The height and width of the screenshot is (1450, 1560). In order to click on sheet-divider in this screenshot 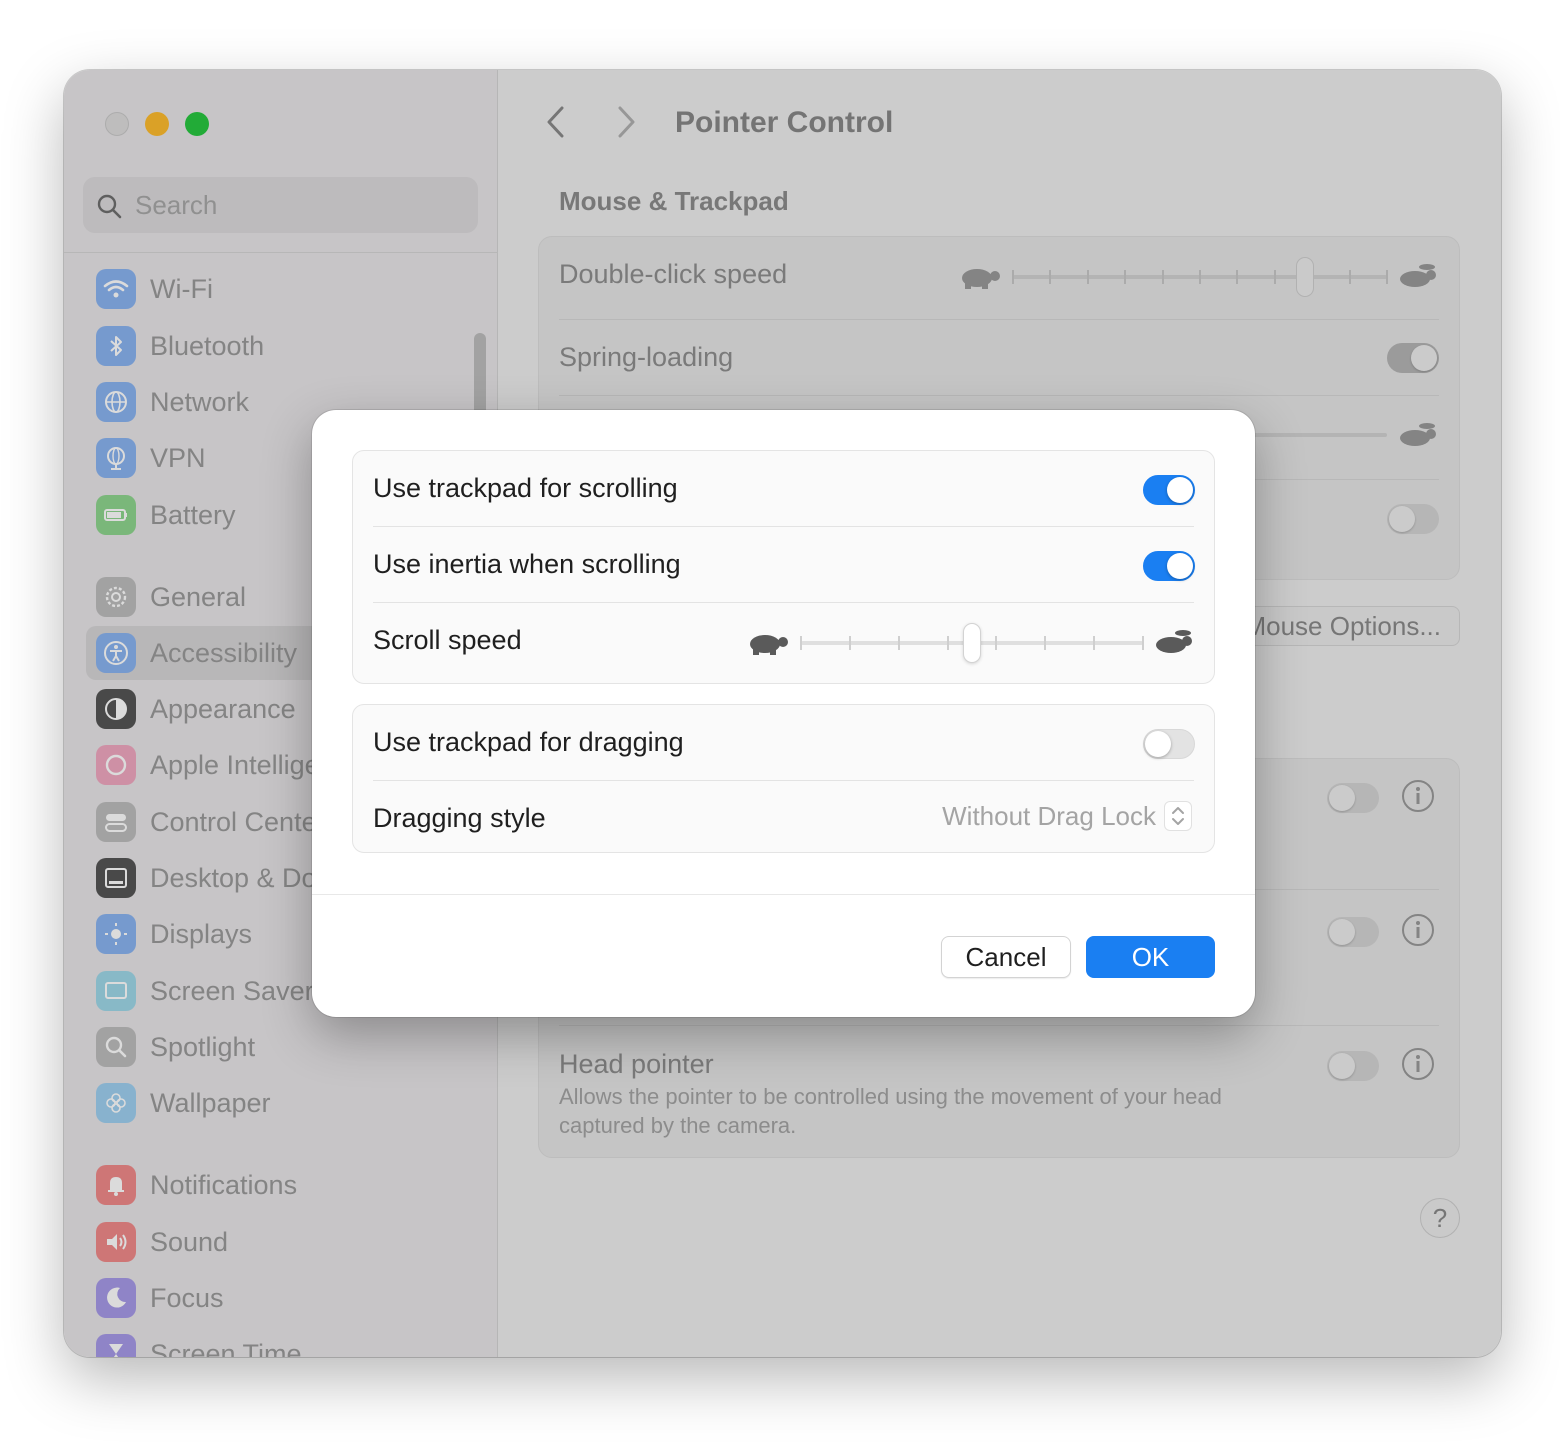, I will do `click(783, 894)`.